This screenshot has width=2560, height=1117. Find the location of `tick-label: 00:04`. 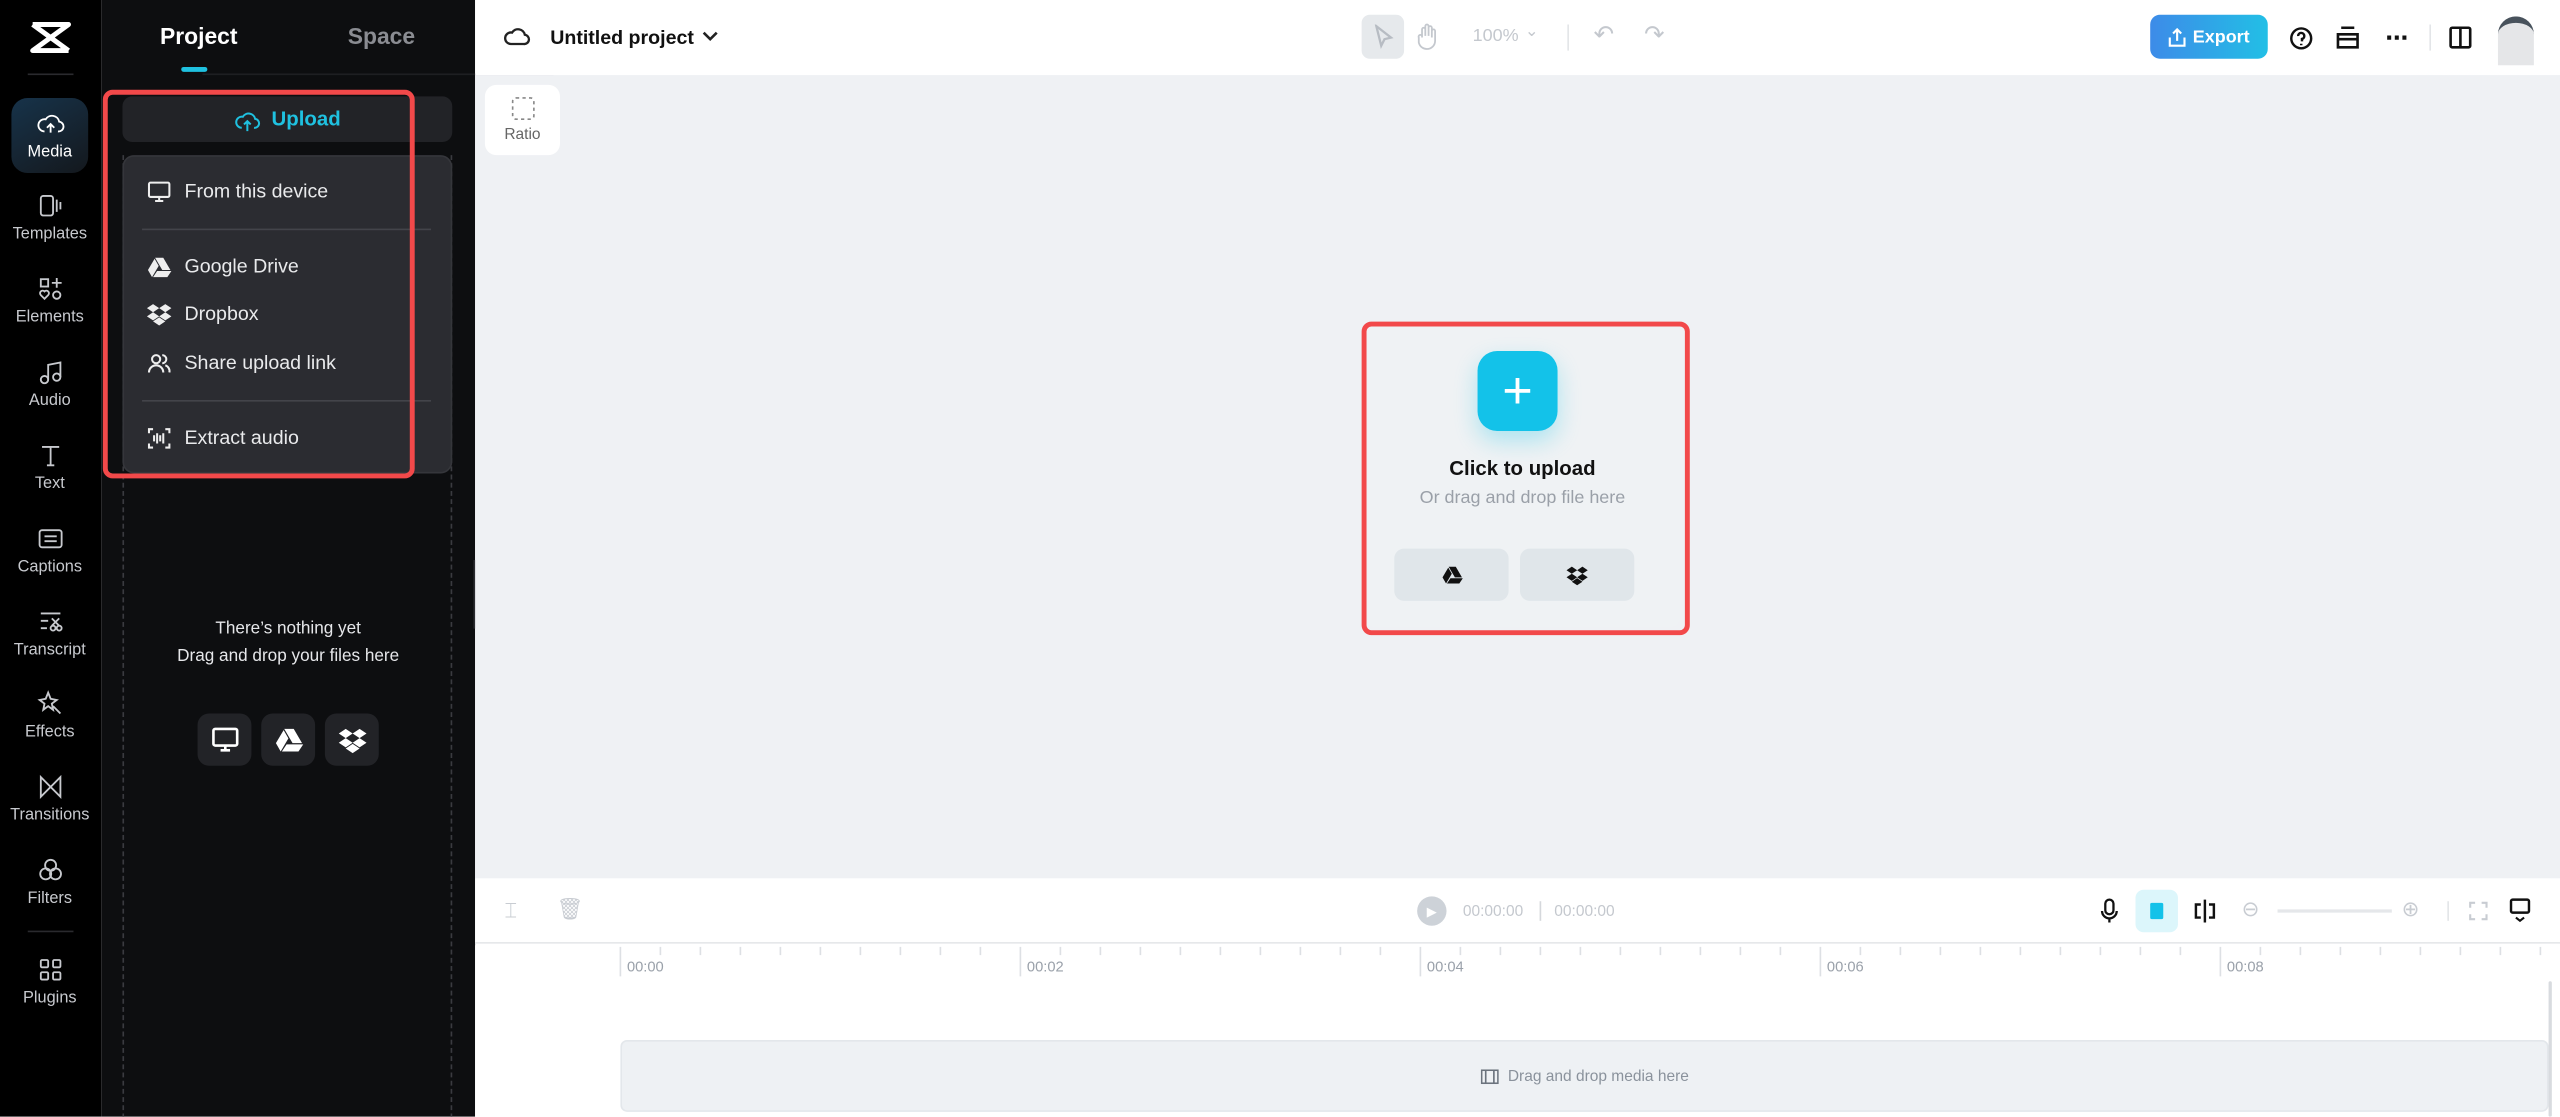

tick-label: 00:04 is located at coordinates (1445, 966).